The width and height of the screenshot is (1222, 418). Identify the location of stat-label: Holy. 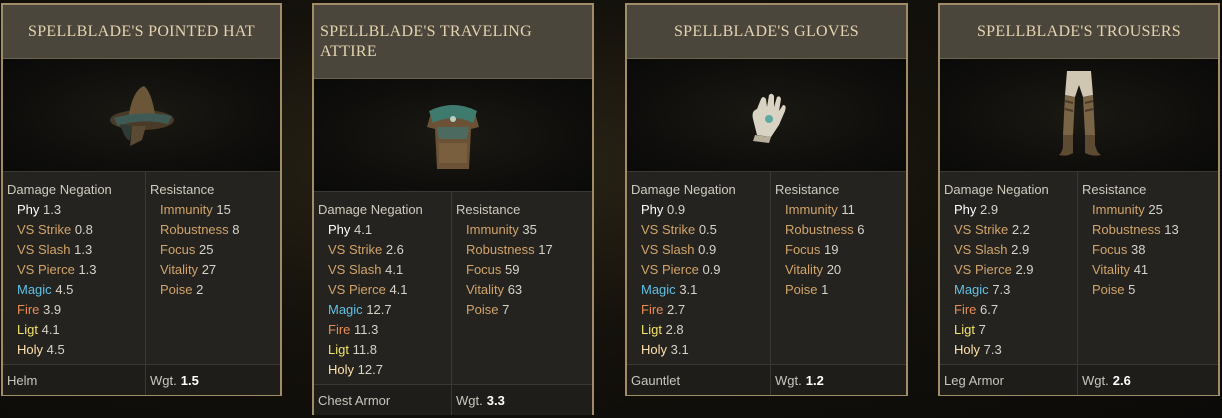
(341, 369).